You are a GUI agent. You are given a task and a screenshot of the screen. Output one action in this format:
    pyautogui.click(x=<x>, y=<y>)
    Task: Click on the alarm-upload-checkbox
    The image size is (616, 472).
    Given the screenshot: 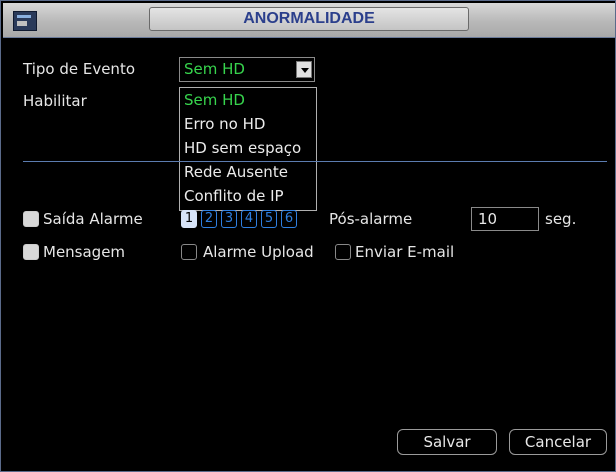 What is the action you would take?
    pyautogui.click(x=189, y=252)
    